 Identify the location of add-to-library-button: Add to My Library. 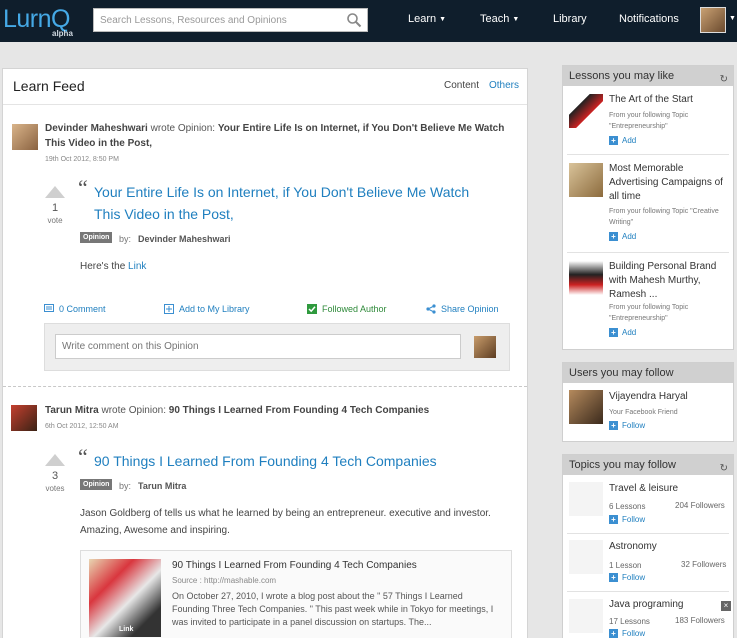
(207, 309).